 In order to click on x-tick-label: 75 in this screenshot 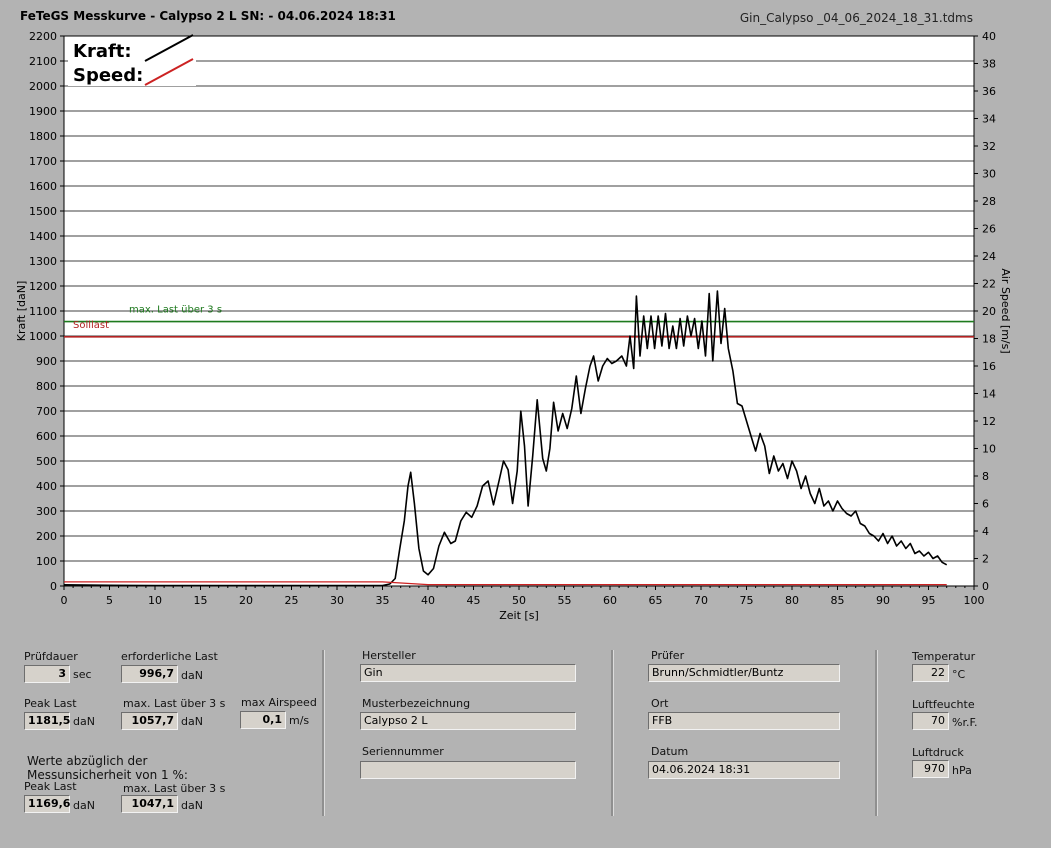, I will do `click(747, 600)`.